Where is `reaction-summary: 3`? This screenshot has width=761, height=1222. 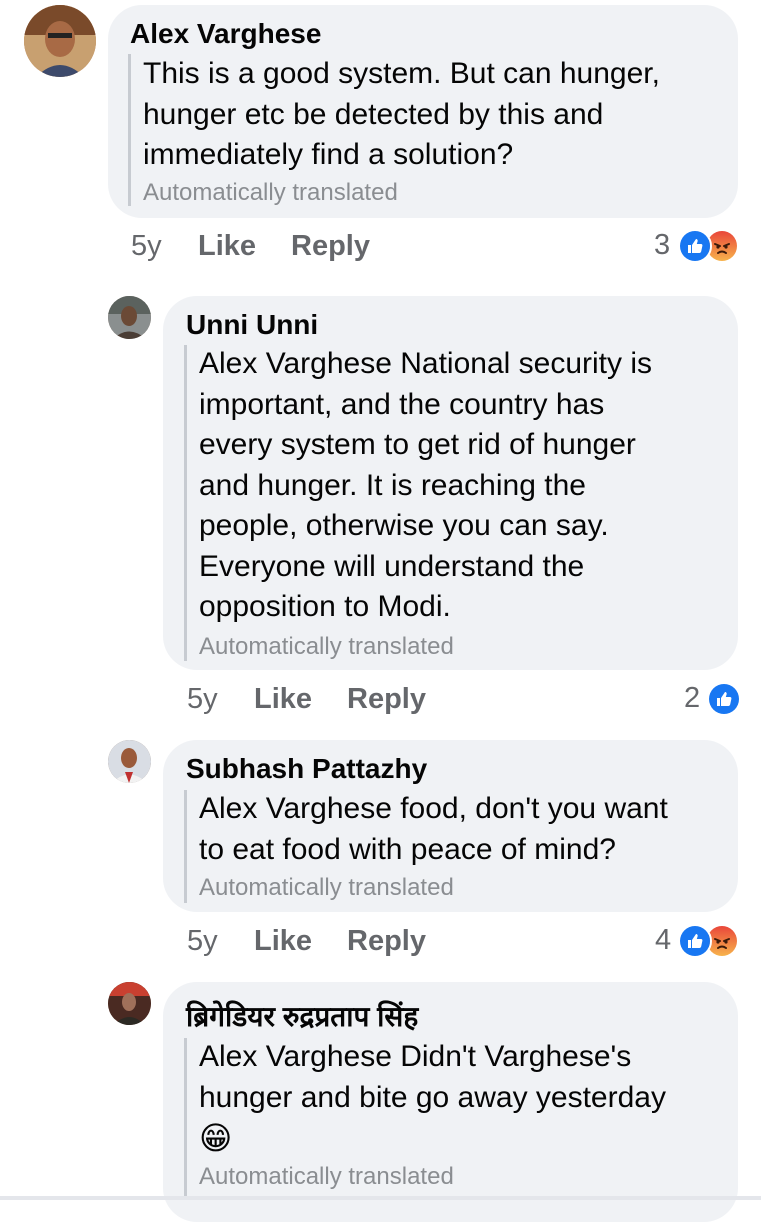
reaction-summary: 3 is located at coordinates (700, 246).